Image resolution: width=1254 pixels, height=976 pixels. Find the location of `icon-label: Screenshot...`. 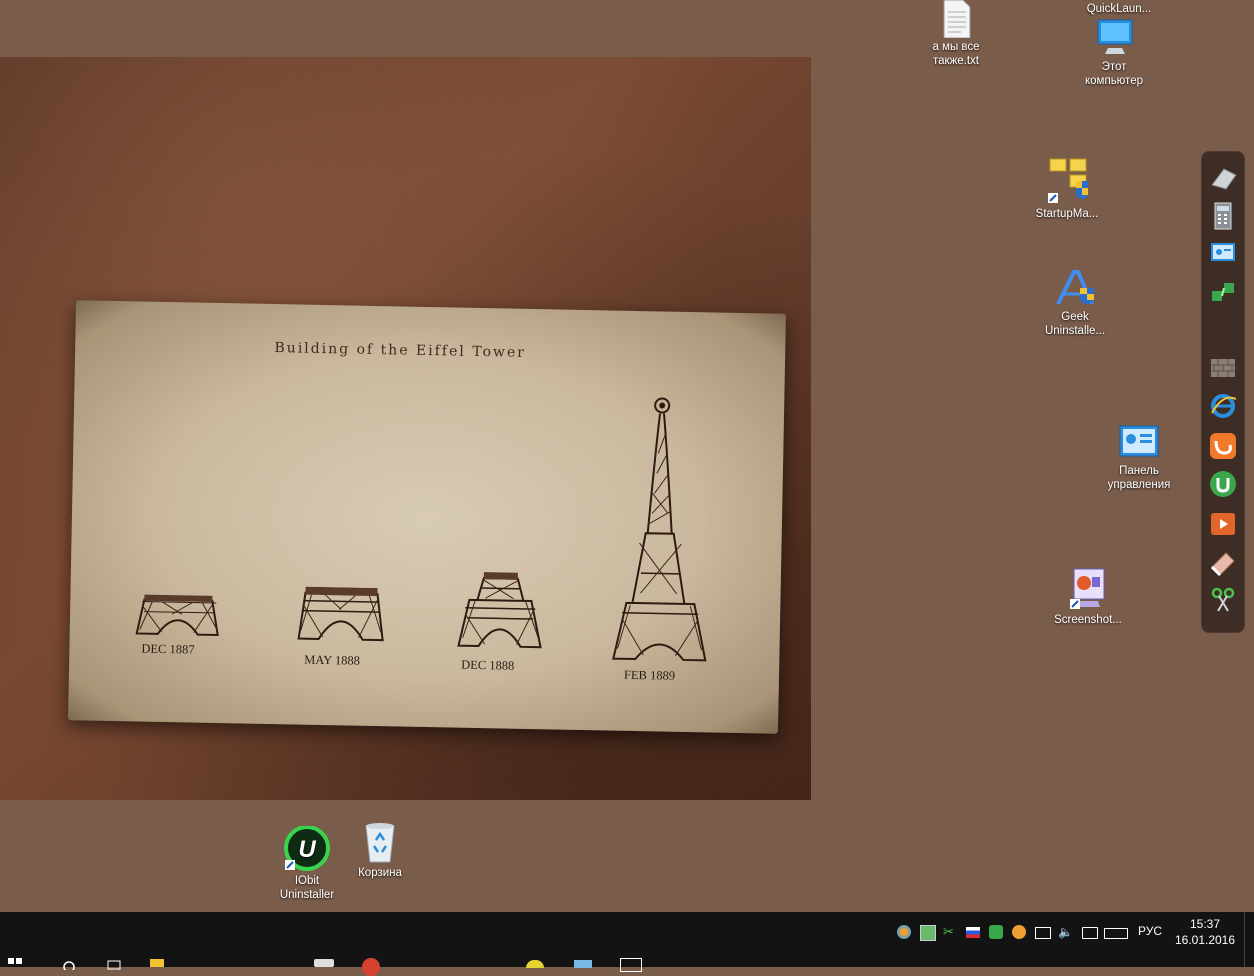

icon-label: Screenshot... is located at coordinates (1088, 620).